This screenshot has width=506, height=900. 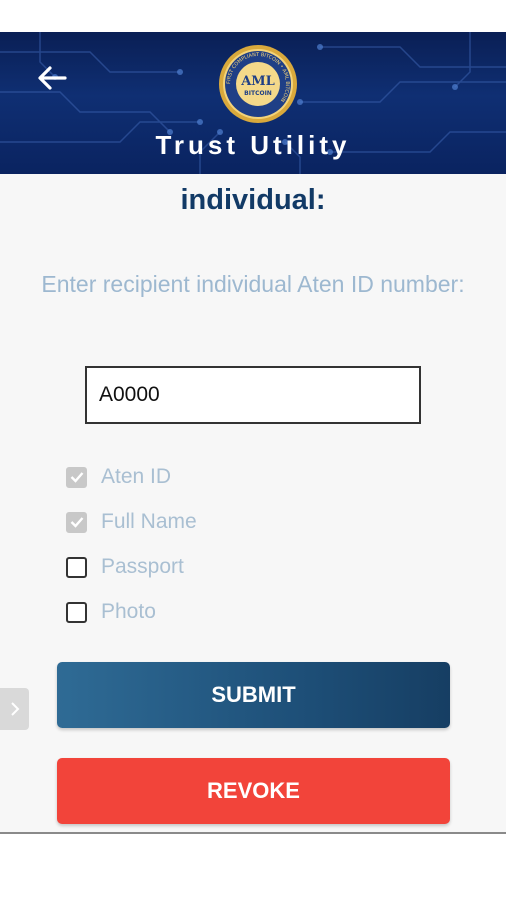 I want to click on svg-text: AML, so click(x=257, y=81).